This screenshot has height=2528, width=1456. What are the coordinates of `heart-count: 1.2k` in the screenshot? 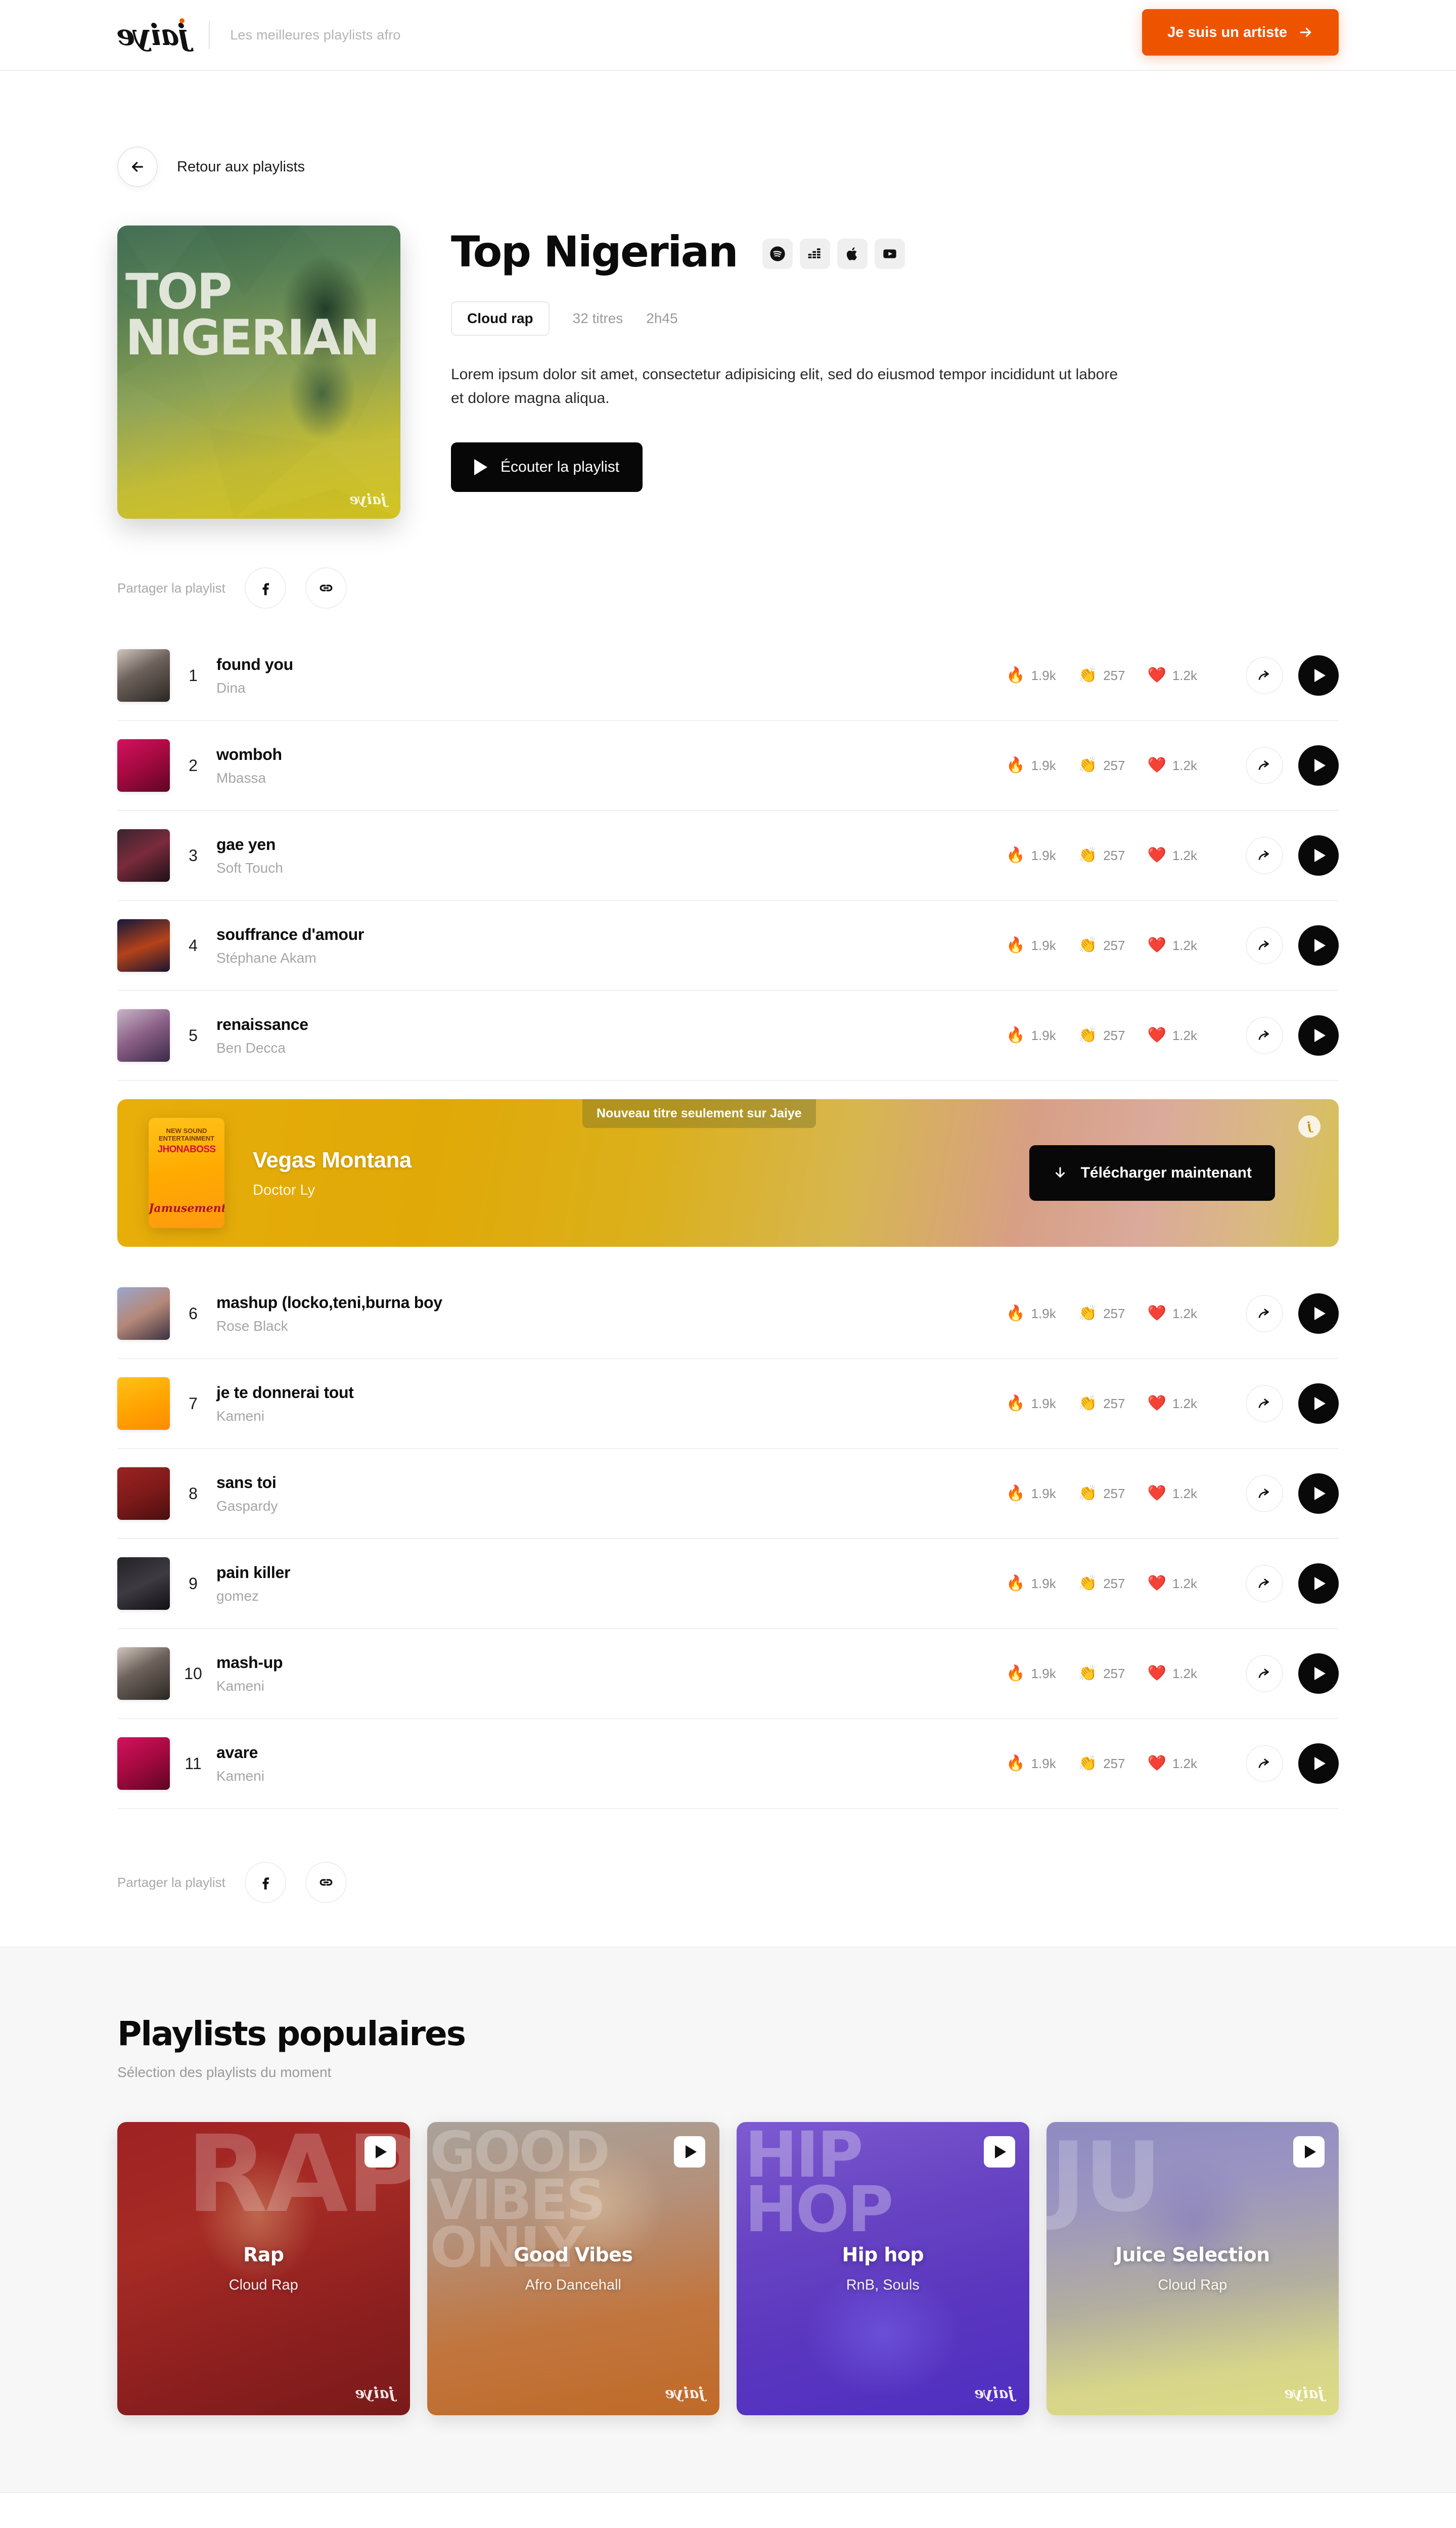 It's located at (1184, 1403).